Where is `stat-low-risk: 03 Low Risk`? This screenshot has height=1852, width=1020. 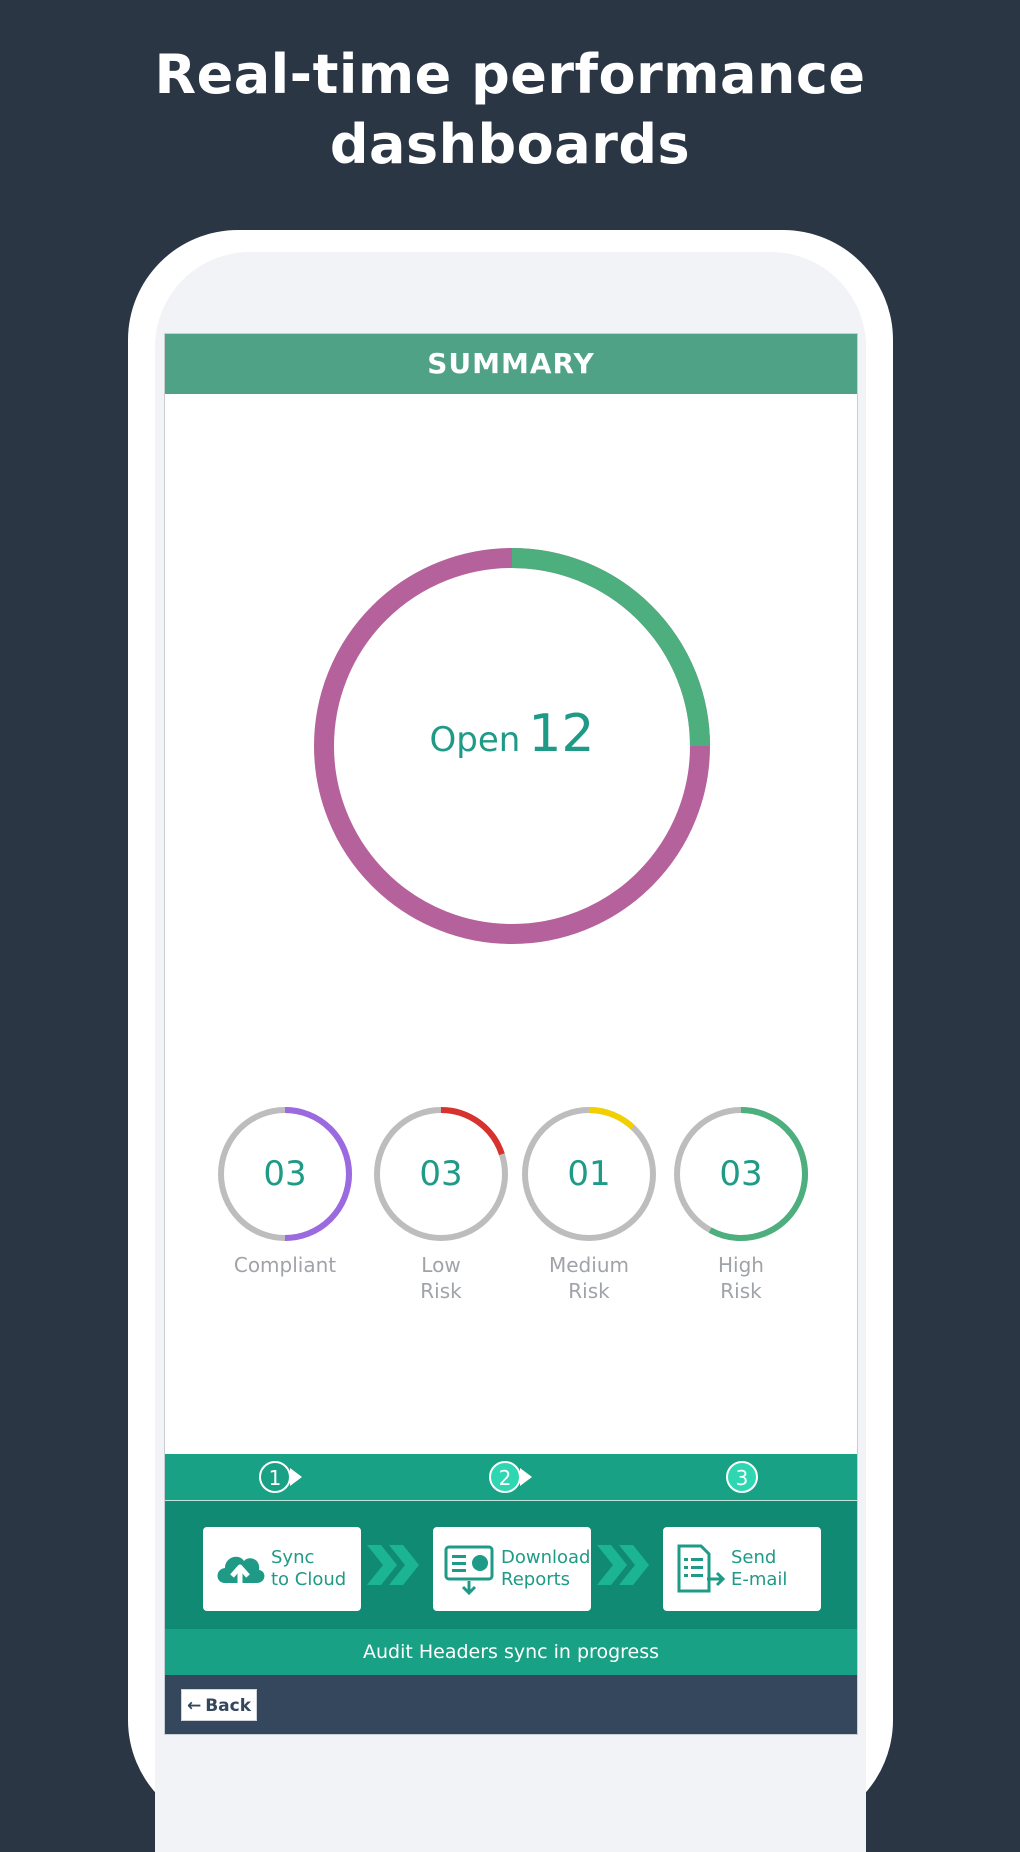
stat-low-risk: 03 Low Risk is located at coordinates (441, 1204).